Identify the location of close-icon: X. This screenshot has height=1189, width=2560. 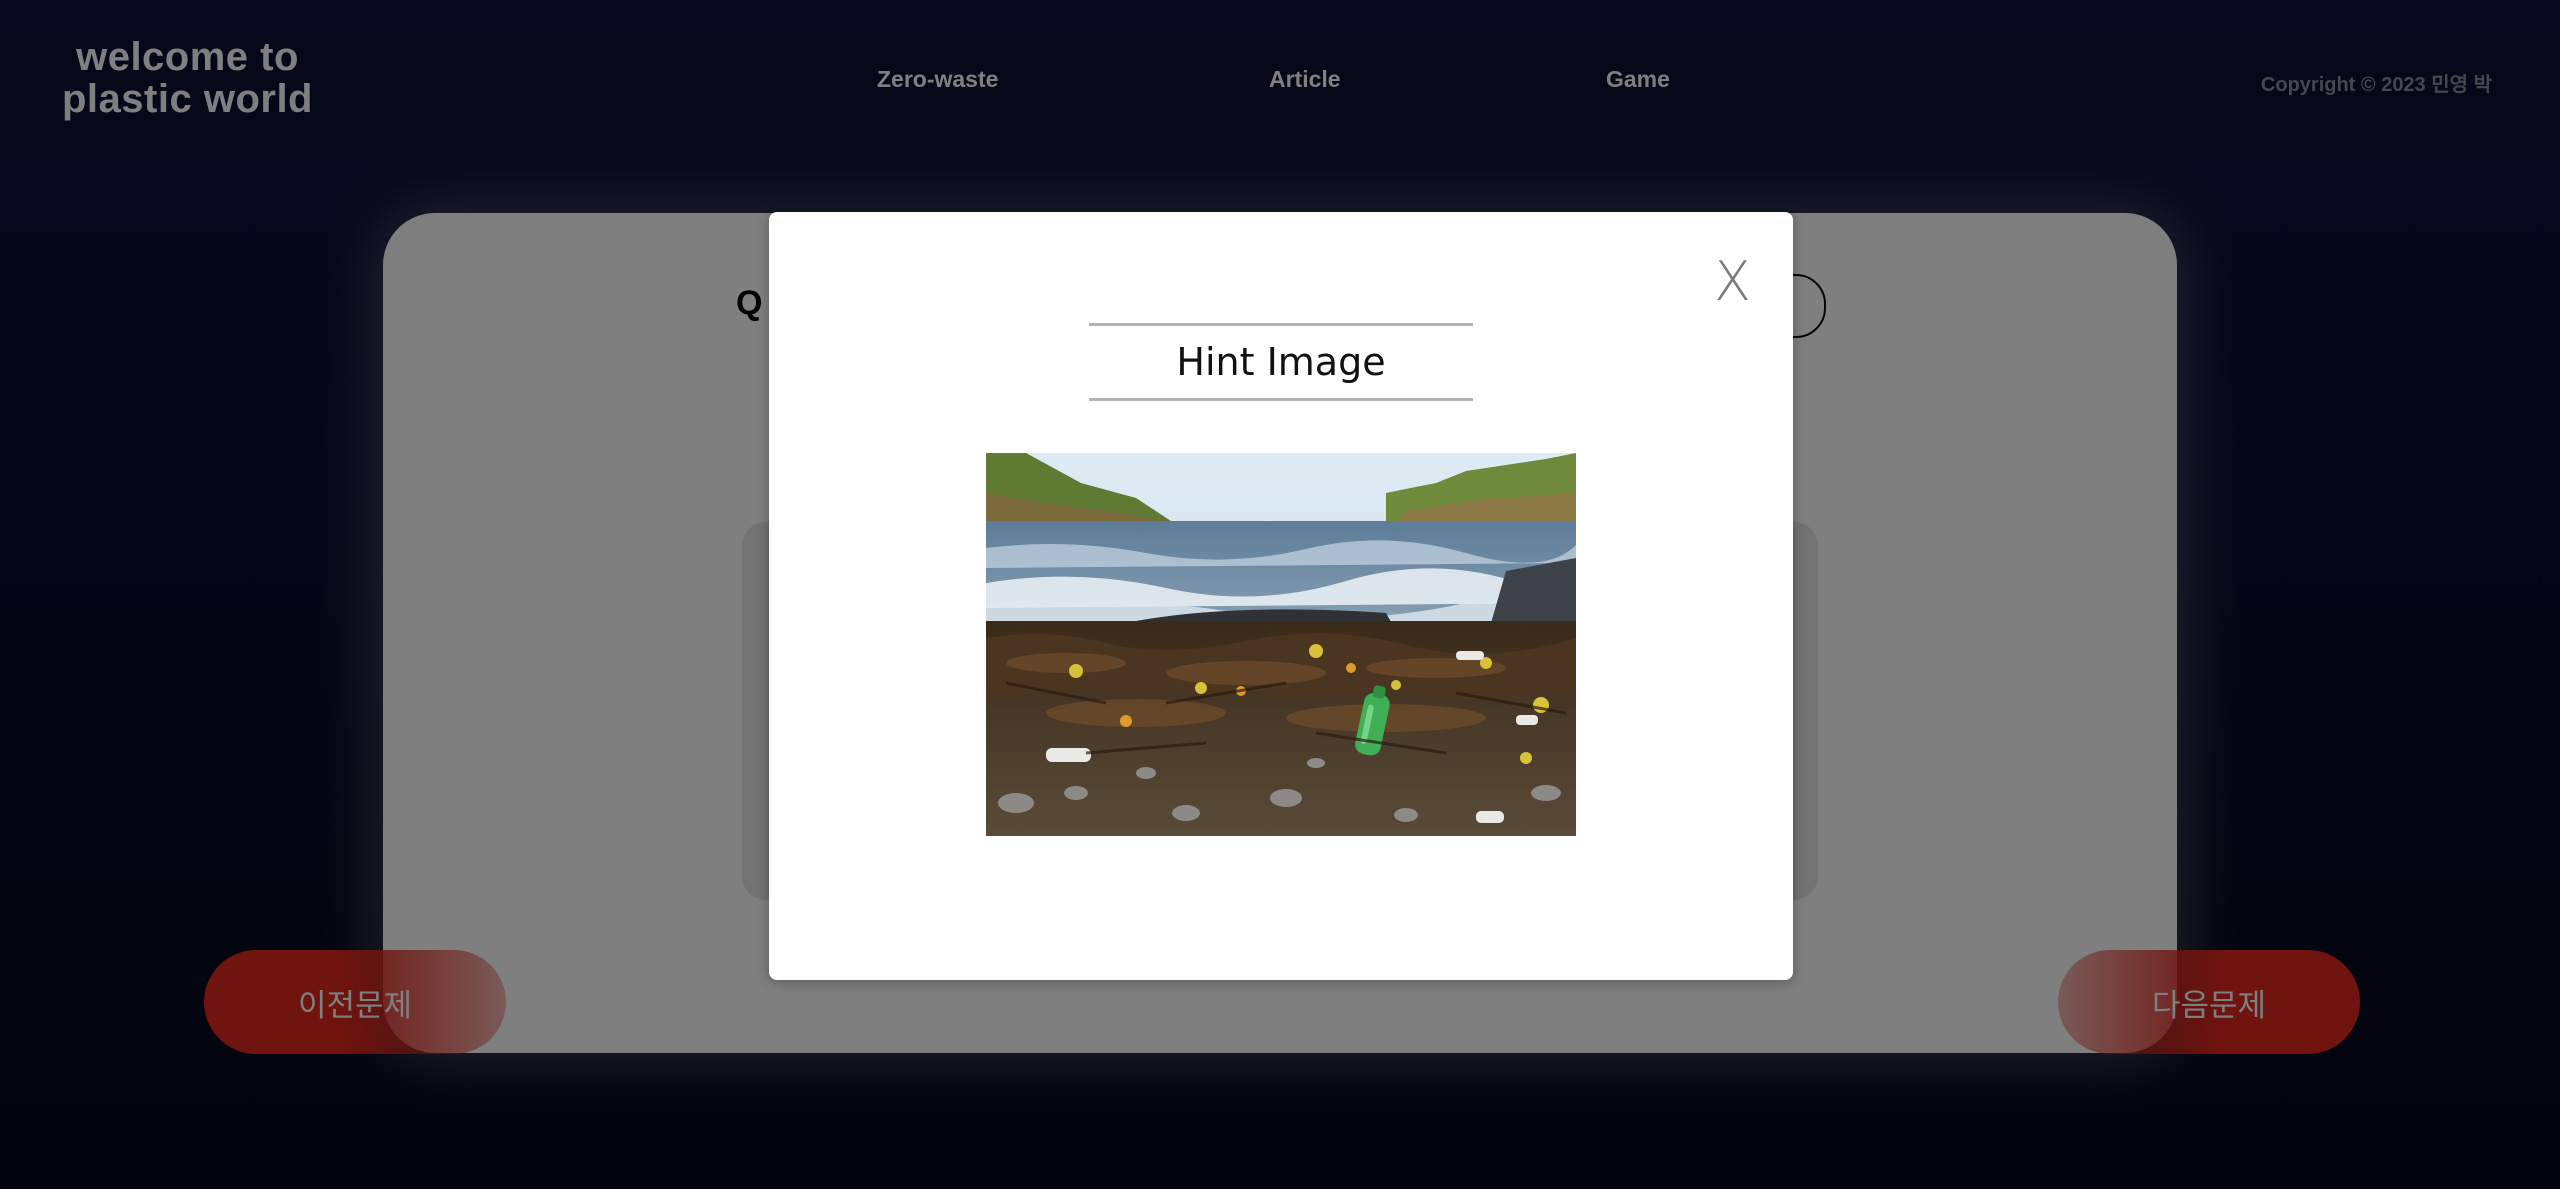
(1732, 281).